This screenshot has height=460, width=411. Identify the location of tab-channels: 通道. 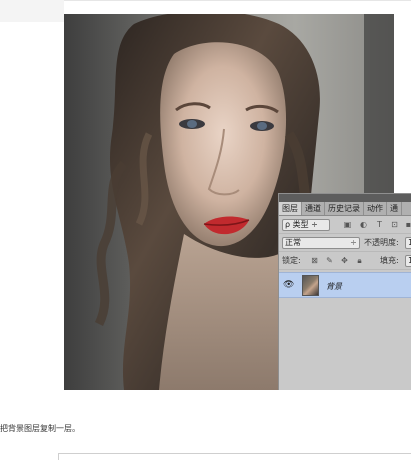
(313, 208).